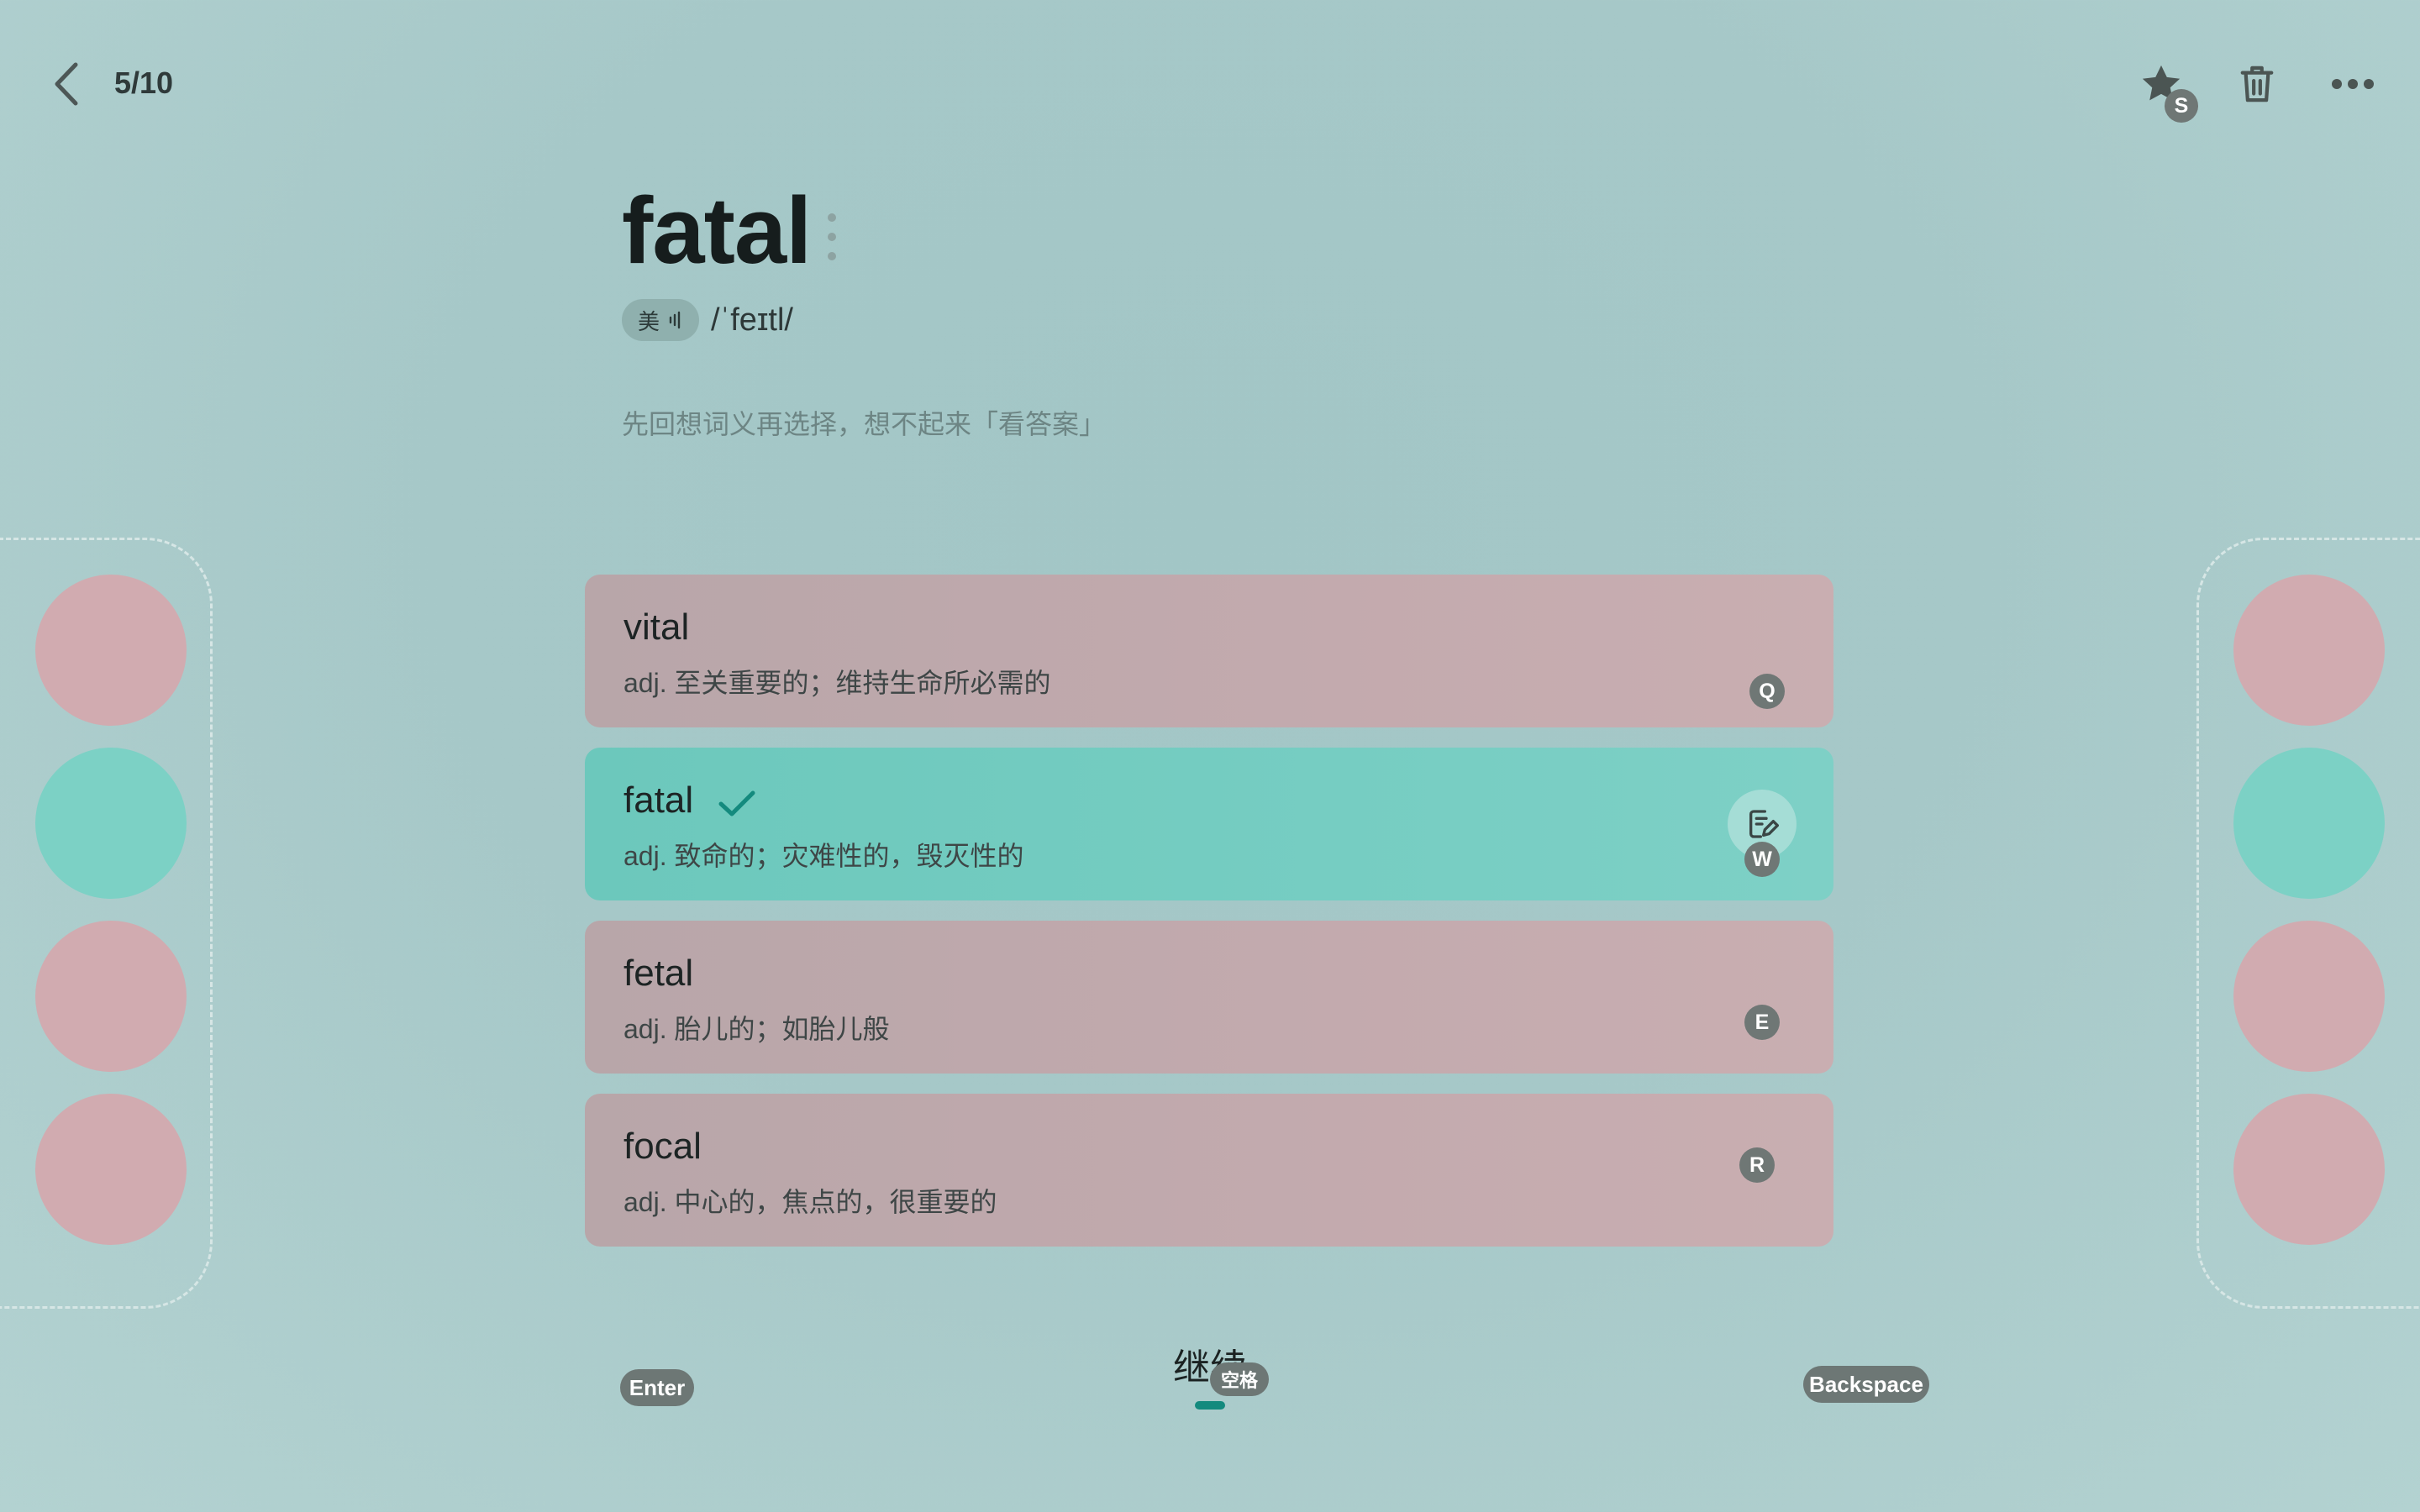 The height and width of the screenshot is (1512, 2420). I want to click on option-card-e: fetal adj. 胎儿的；如胎儿般 E, so click(1209, 997).